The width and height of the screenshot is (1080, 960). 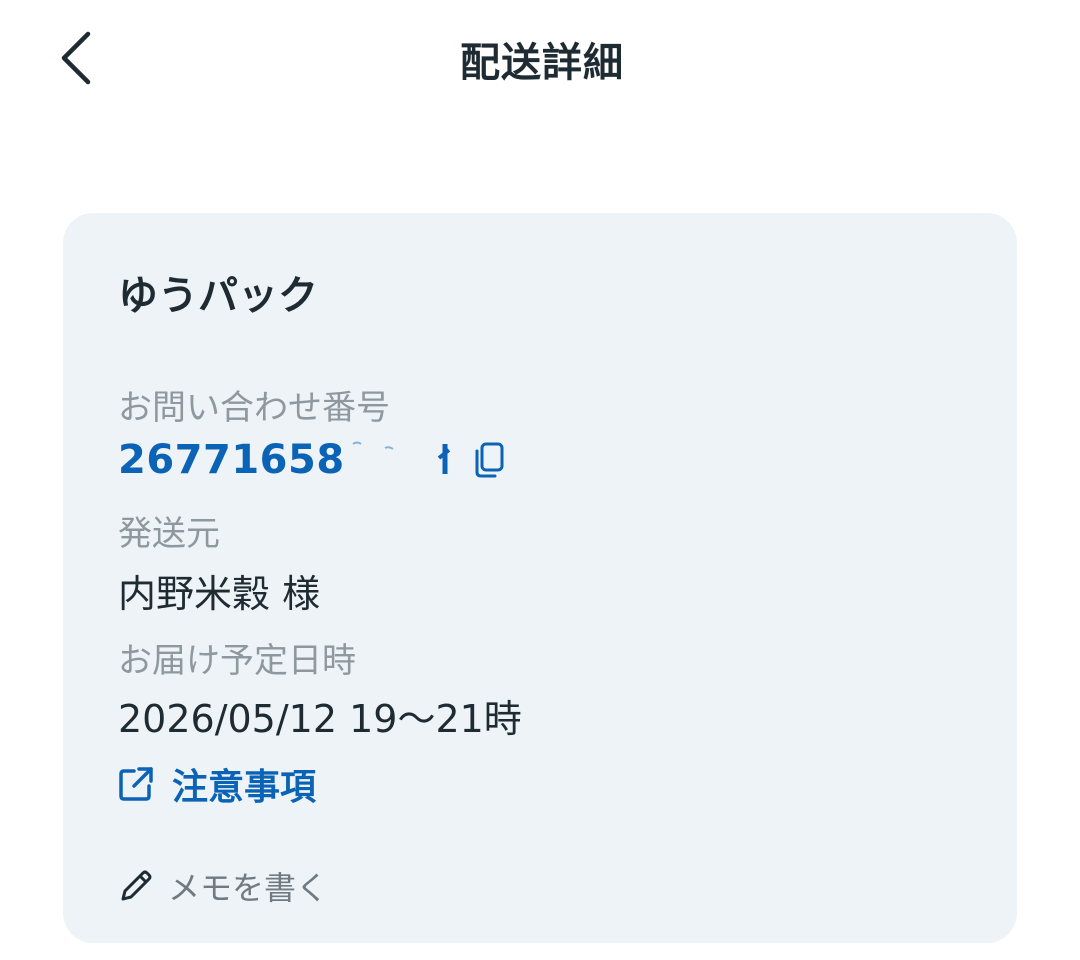 What do you see at coordinates (244, 787) in the screenshot?
I see `notice-link-label: 注意事項` at bounding box center [244, 787].